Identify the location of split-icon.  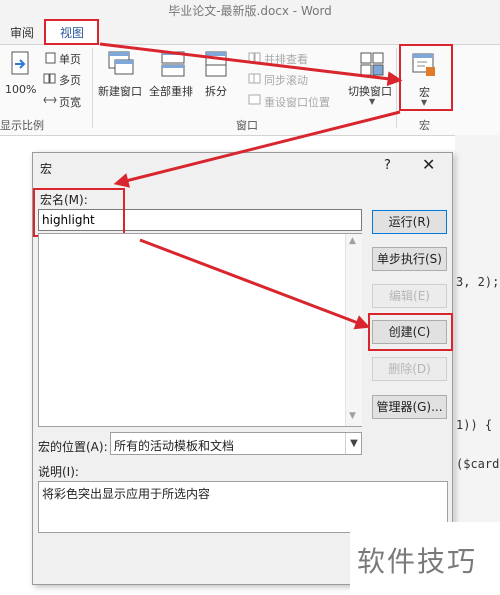
(216, 64).